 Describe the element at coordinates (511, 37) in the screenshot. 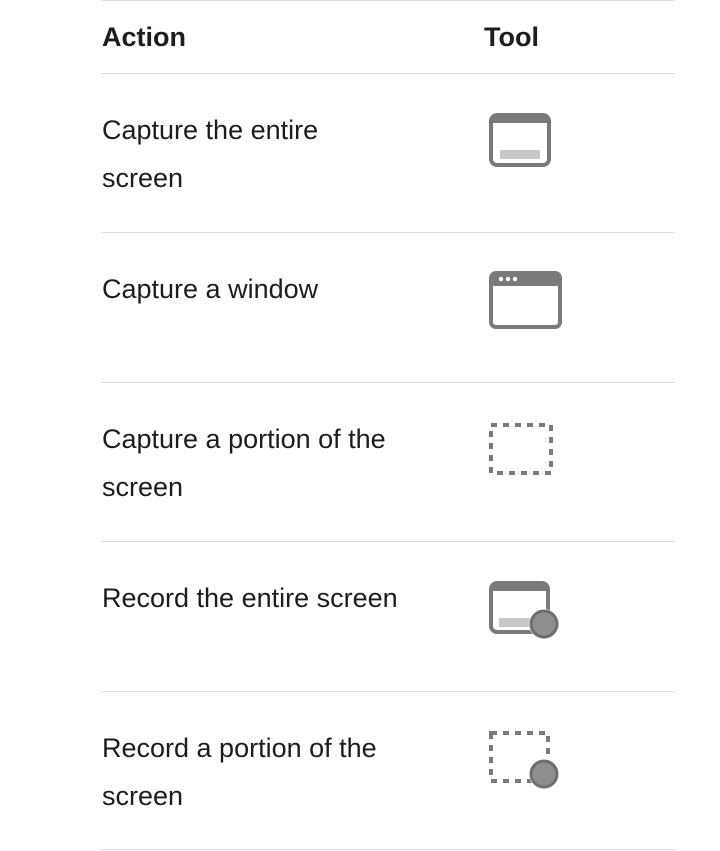

I see `column-header-tool: Tool` at that location.